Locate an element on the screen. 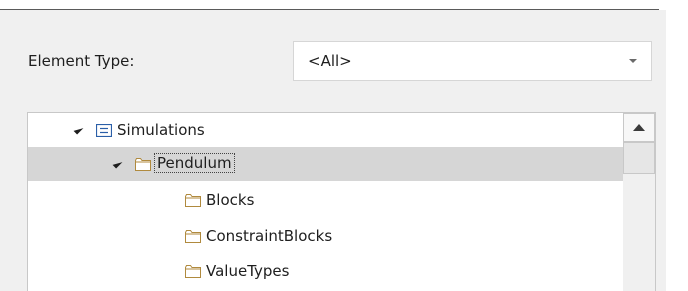  tree-row-constraintblocks: ConstraintBlocks is located at coordinates (326, 236).